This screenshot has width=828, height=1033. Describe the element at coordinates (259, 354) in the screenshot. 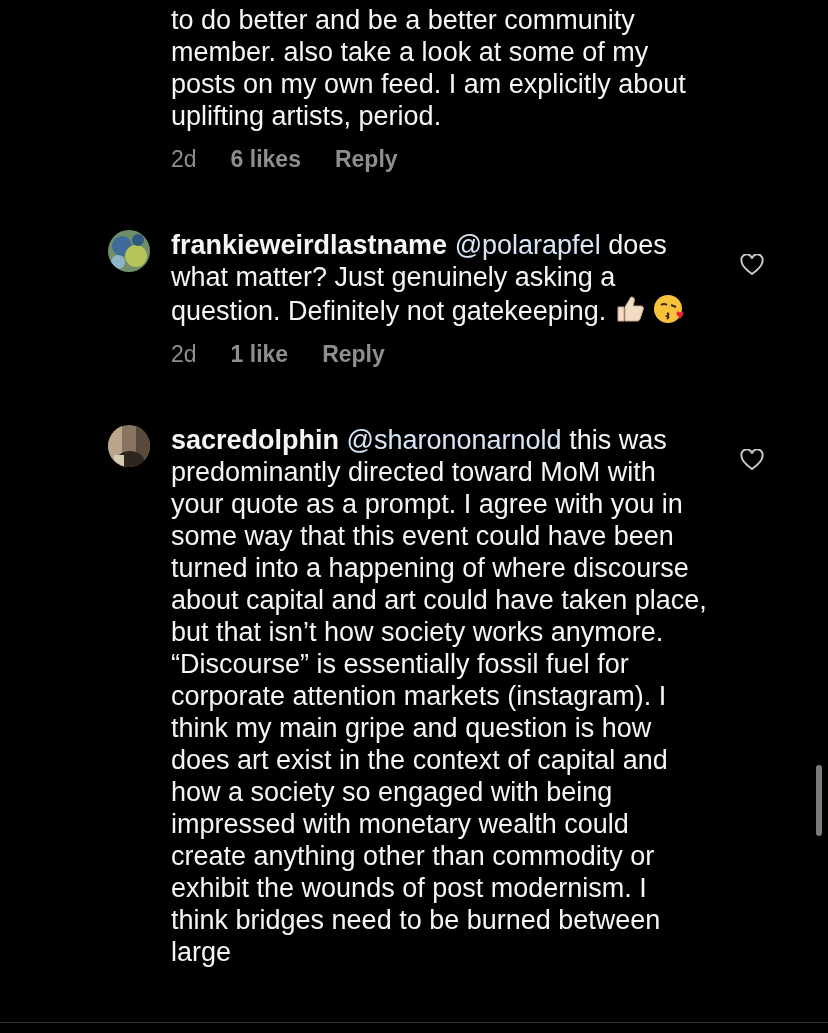

I see `likes-link: 1 like` at that location.